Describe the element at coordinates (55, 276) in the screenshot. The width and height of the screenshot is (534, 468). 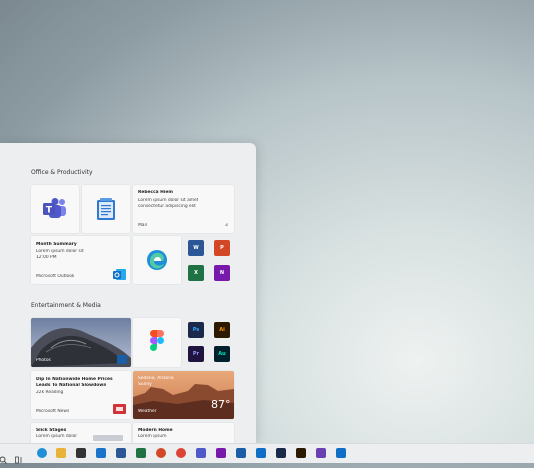
I see `calendar-footer: Microsoft Outlook` at that location.